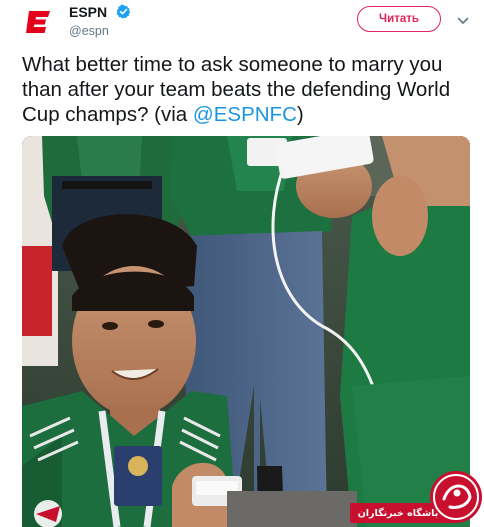 Image resolution: width=484 pixels, height=527 pixels. Describe the element at coordinates (48, 513) in the screenshot. I see `broadcaster-logo-icon` at that location.